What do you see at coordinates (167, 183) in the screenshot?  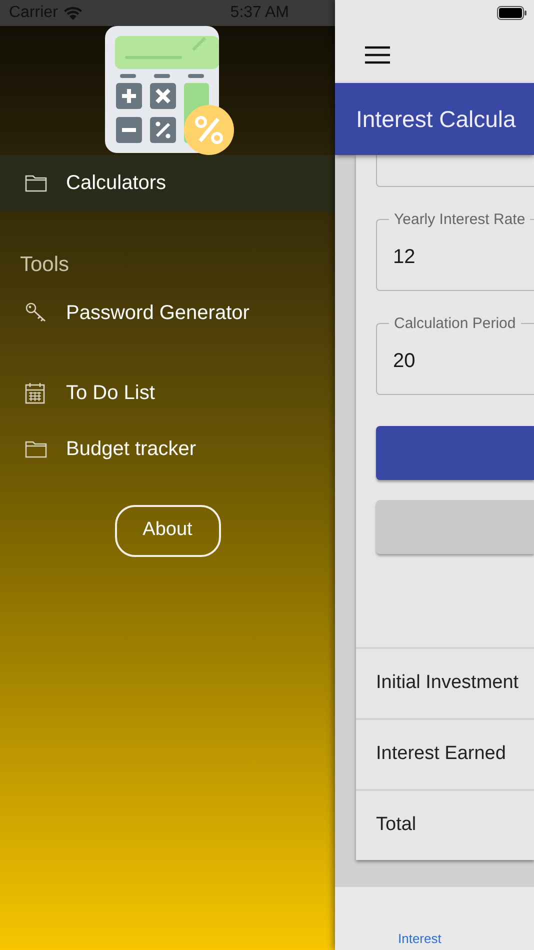 I see `drawer-item: Calculators` at bounding box center [167, 183].